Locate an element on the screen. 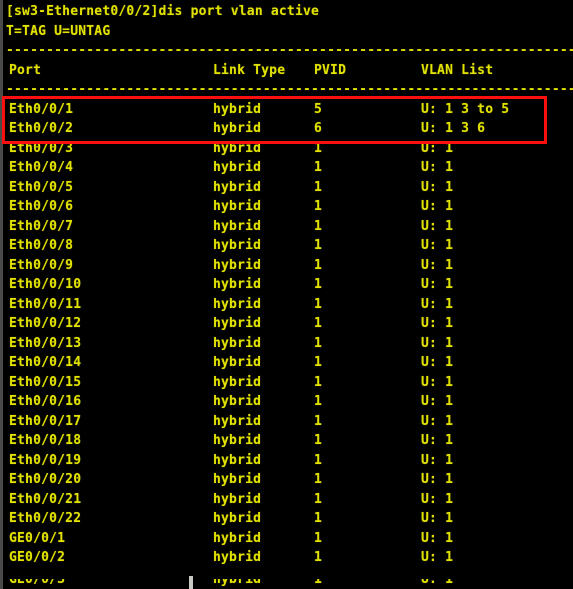 The width and height of the screenshot is (573, 589). cell-port: Eth0/0/18 is located at coordinates (45, 440).